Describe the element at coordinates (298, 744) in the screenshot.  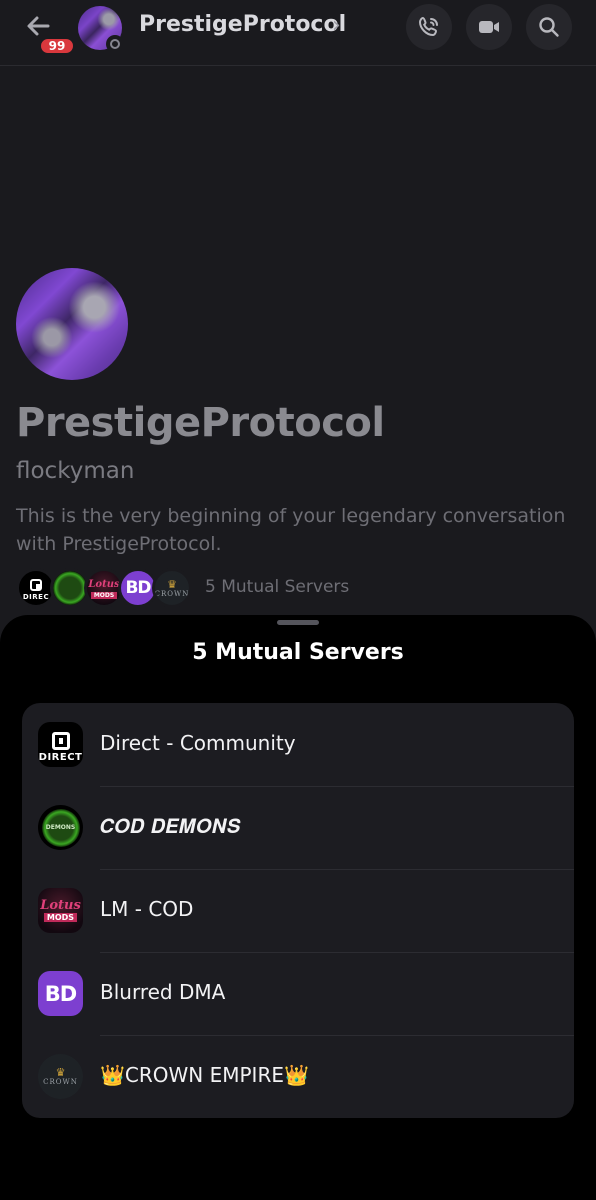
I see `list-item: DIRECT Direct - Community` at that location.